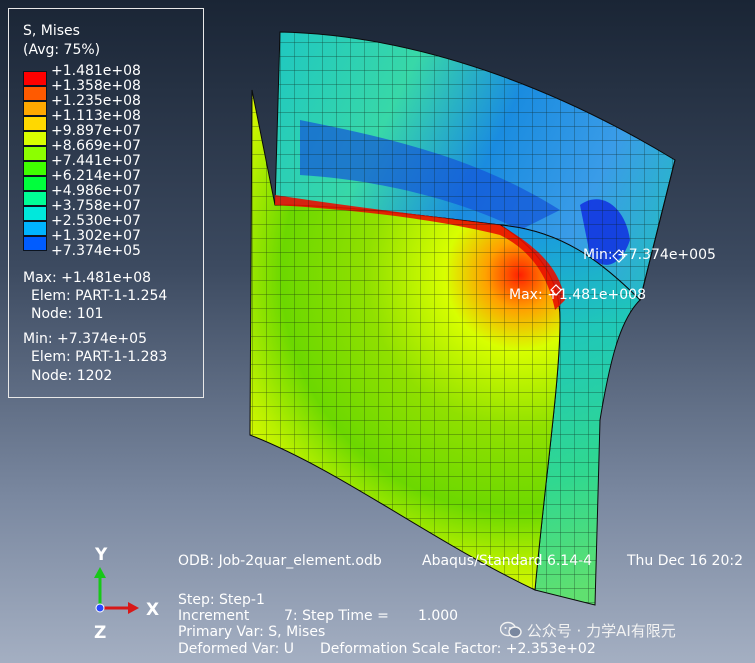 Image resolution: width=755 pixels, height=663 pixels. What do you see at coordinates (96, 236) in the screenshot?
I see `legend-level: +1.302e+07` at bounding box center [96, 236].